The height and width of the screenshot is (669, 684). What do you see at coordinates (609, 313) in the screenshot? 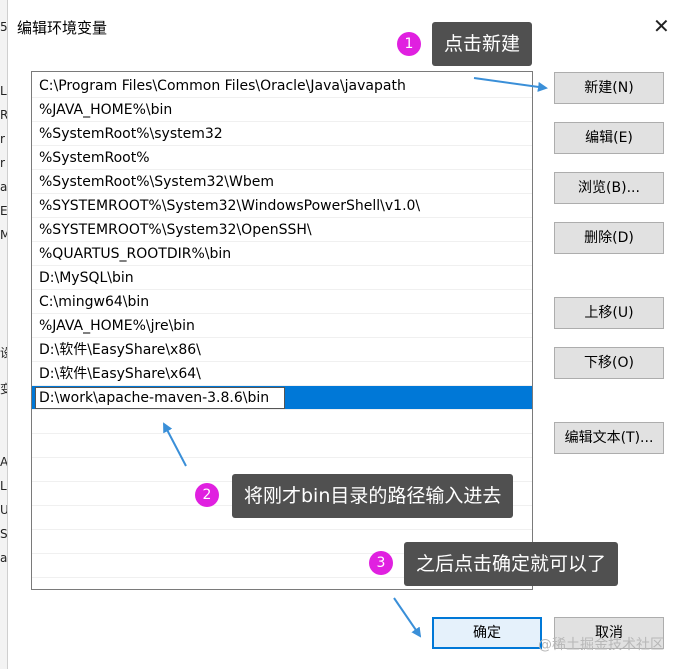
I see `move-up-button: 上移(U)` at bounding box center [609, 313].